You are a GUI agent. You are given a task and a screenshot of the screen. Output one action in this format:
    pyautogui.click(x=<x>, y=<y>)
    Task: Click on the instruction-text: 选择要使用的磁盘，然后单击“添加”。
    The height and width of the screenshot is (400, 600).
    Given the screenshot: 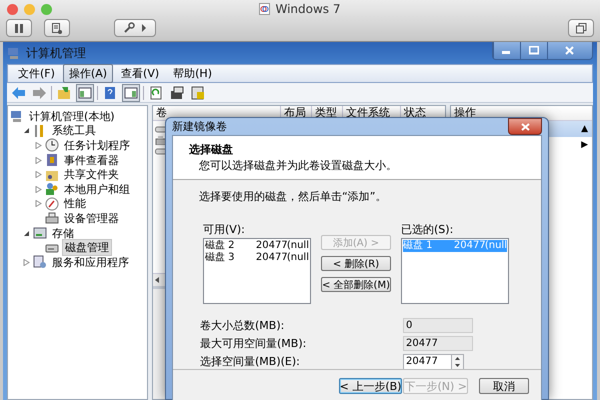 What is the action you would take?
    pyautogui.click(x=293, y=196)
    